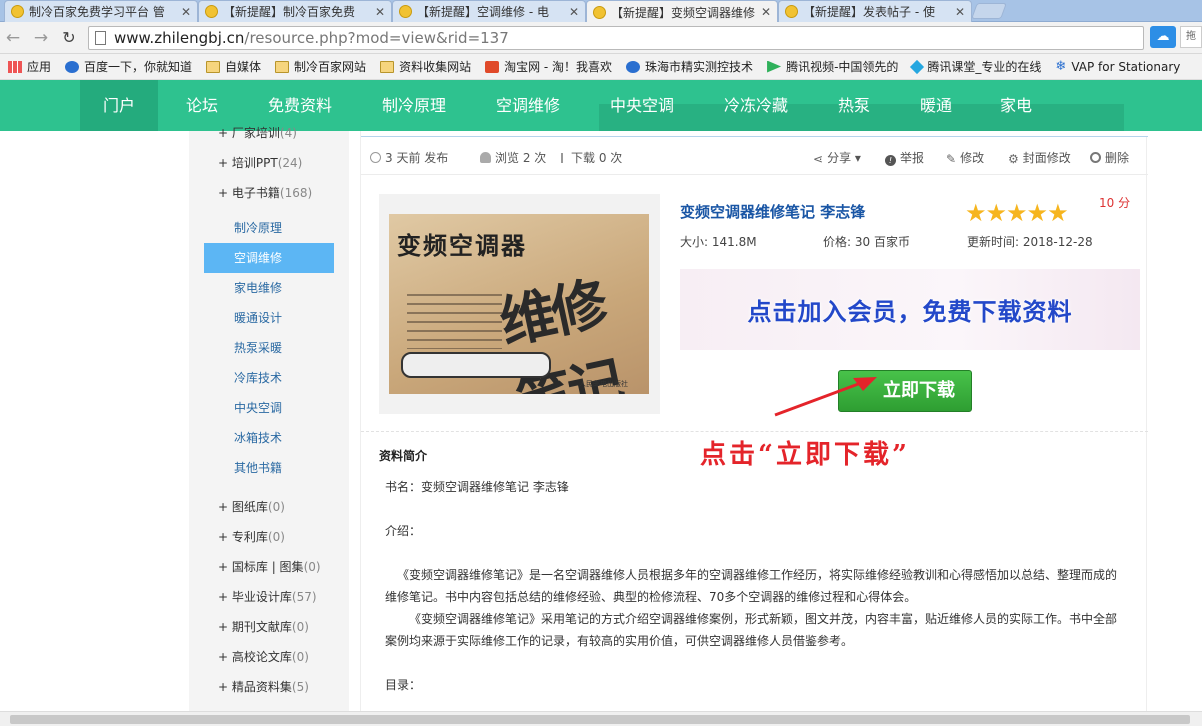 The width and height of the screenshot is (1202, 726). Describe the element at coordinates (1039, 157) in the screenshot. I see `cover-edit-button: ⚙ 封面修改` at that location.